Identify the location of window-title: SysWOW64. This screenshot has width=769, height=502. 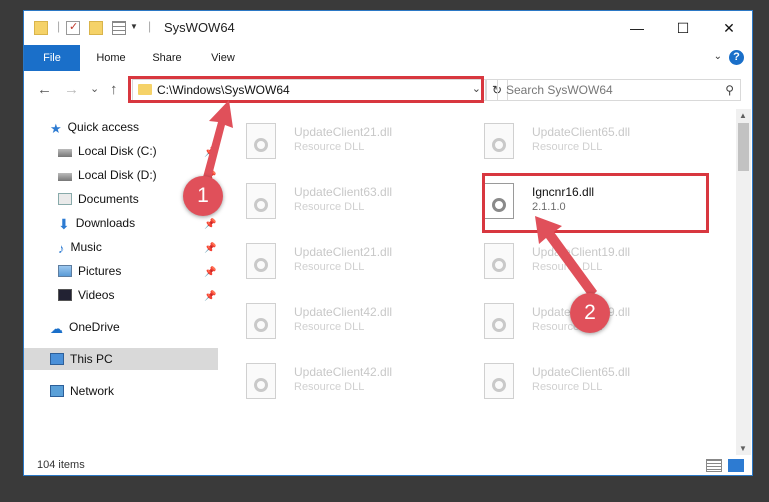
(199, 27).